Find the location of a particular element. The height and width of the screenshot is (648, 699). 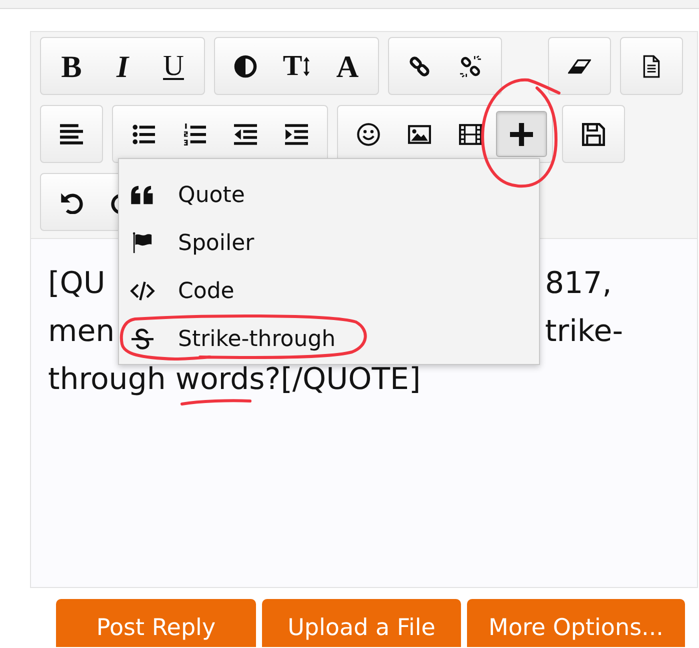

link-icon is located at coordinates (419, 66).